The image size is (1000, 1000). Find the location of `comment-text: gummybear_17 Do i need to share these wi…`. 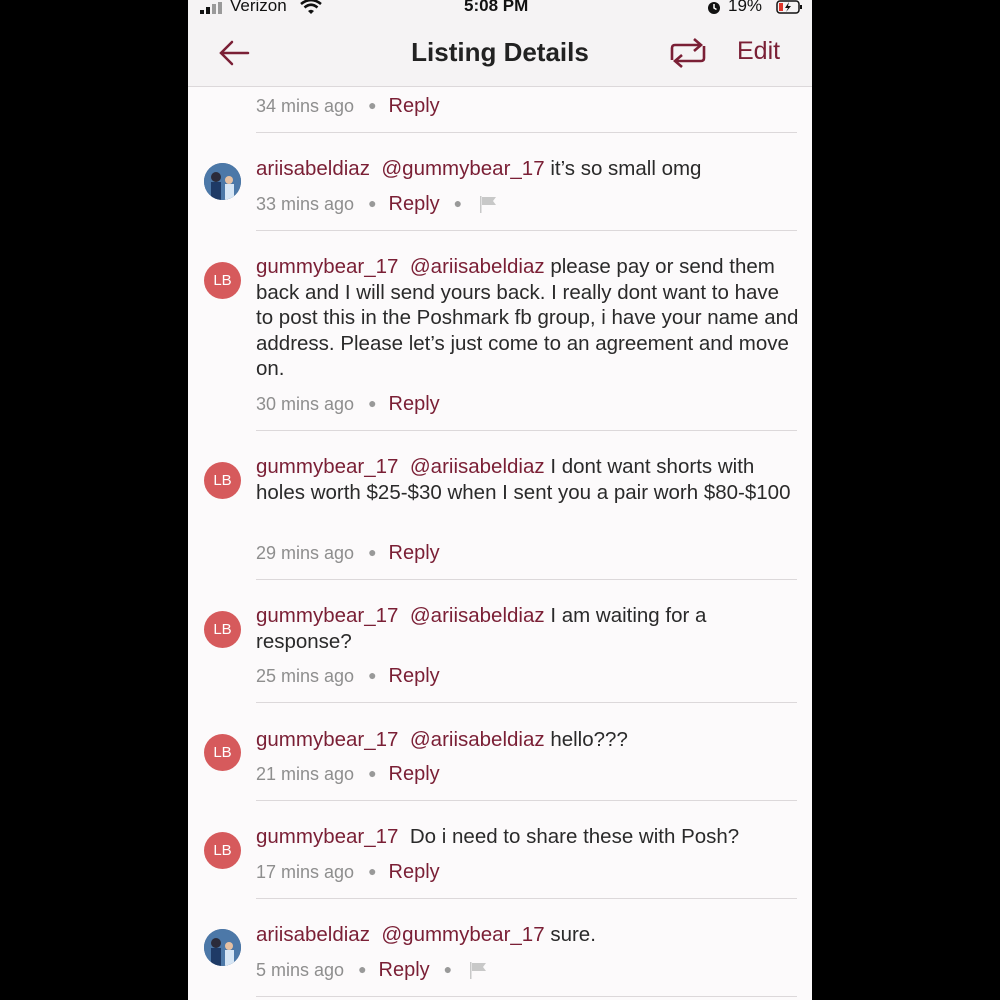

comment-text: gummybear_17 Do i need to share these wi… is located at coordinates (528, 837).